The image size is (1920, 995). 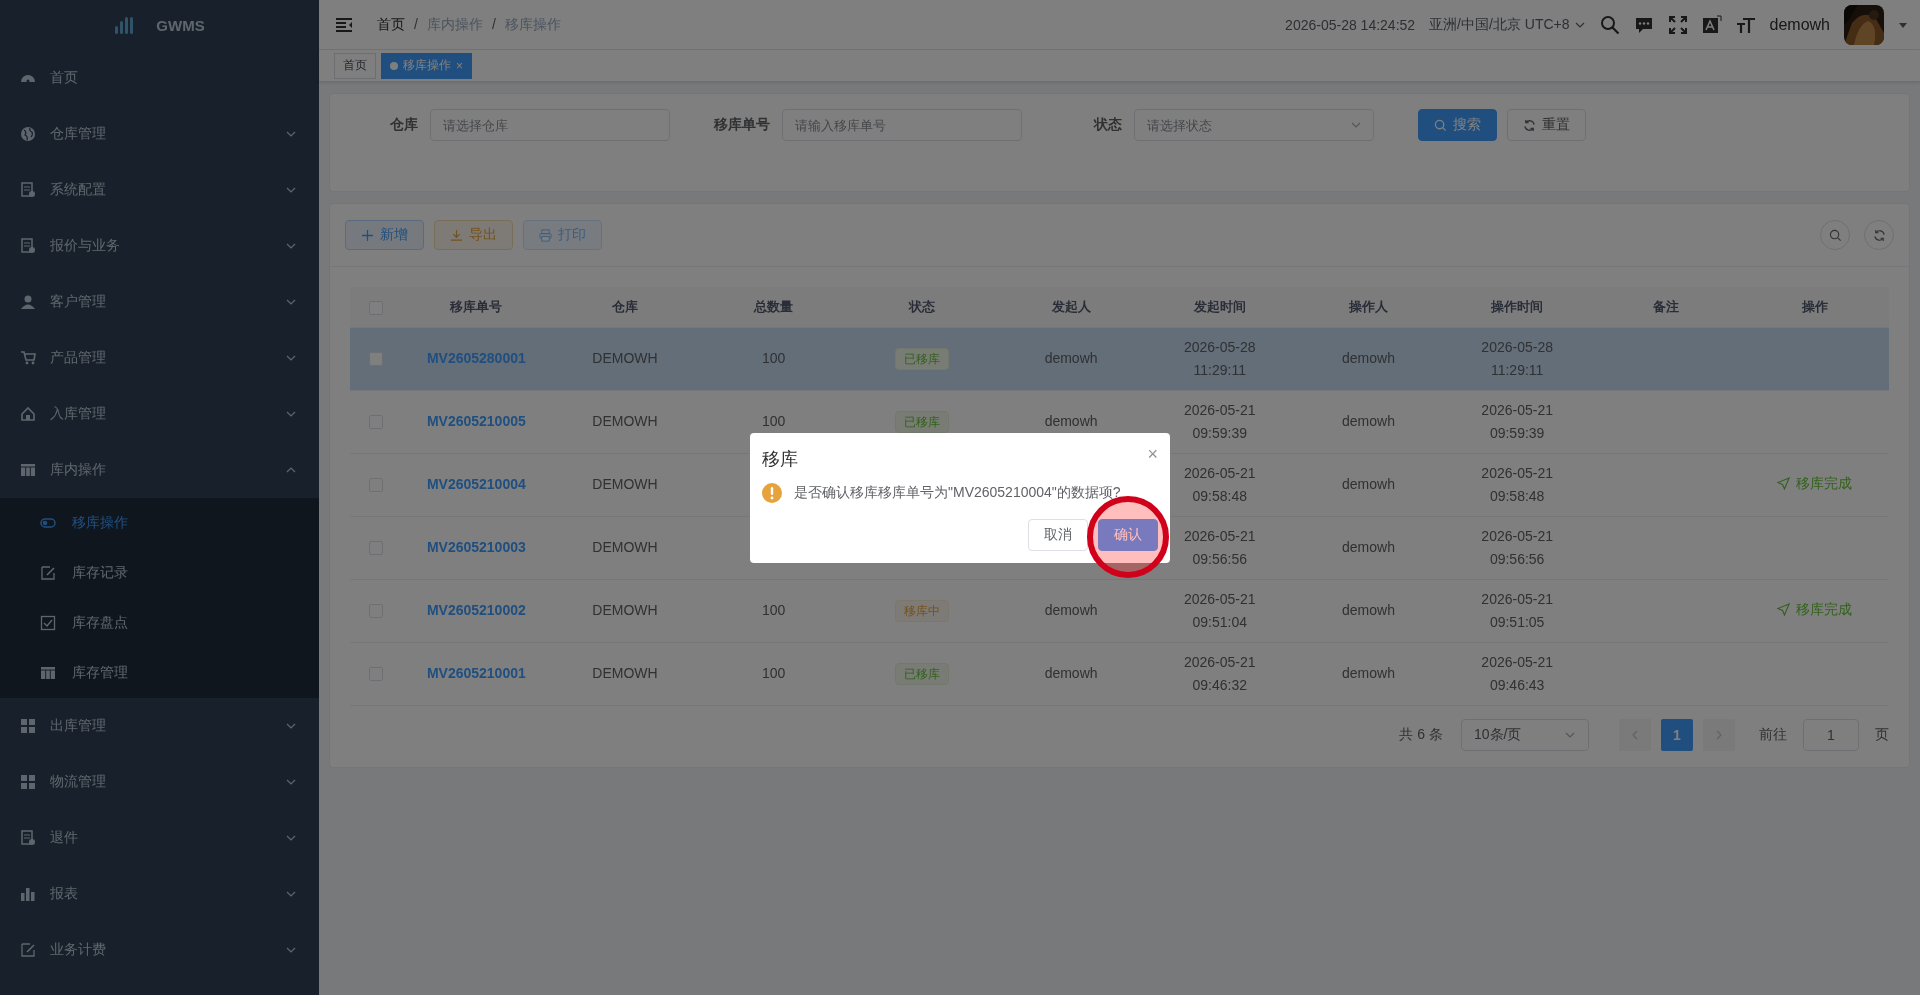 I want to click on page-input: 1, so click(x=1831, y=734).